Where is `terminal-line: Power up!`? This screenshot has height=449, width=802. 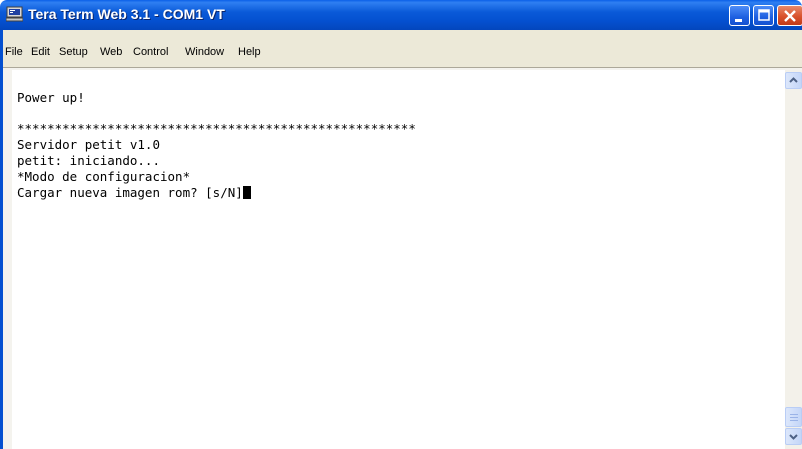
terminal-line: Power up! is located at coordinates (51, 97).